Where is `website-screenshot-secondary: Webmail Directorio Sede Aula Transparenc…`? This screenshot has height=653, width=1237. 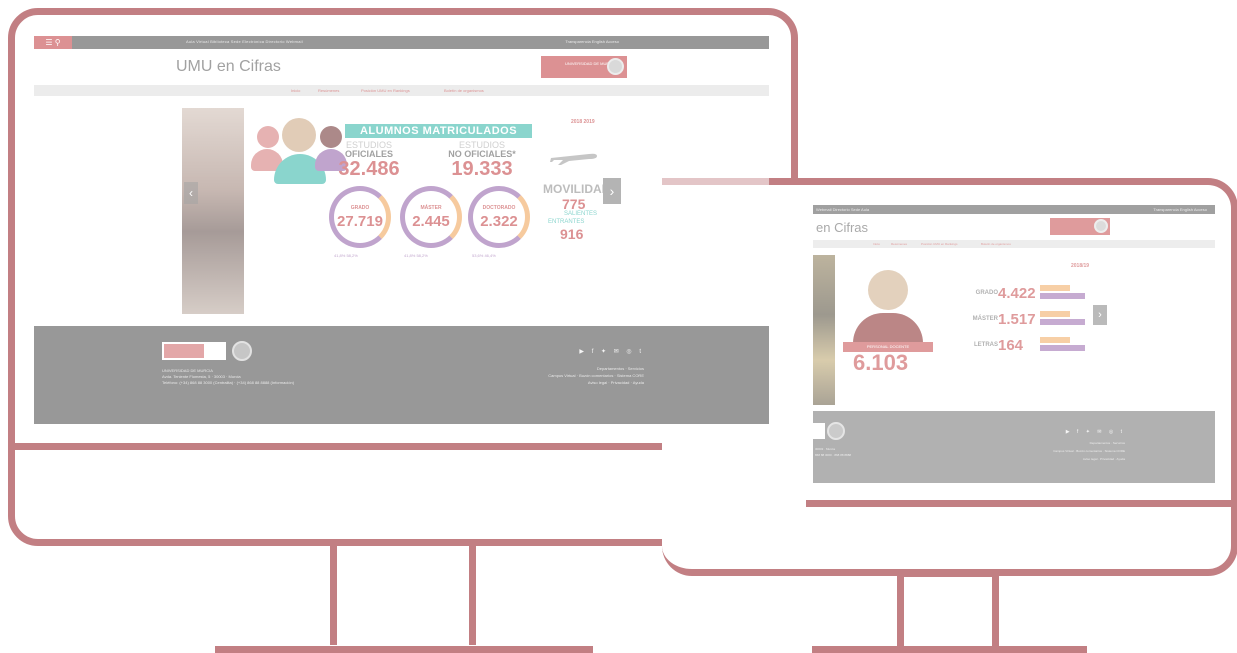
website-screenshot-secondary: Webmail Directorio Sede Aula Transparenc… is located at coordinates (1014, 344).